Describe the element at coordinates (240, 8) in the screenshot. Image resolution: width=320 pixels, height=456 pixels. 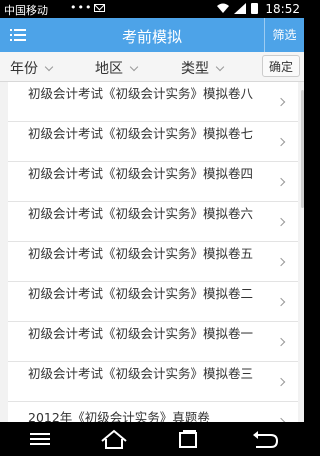
I see `signal-icon` at that location.